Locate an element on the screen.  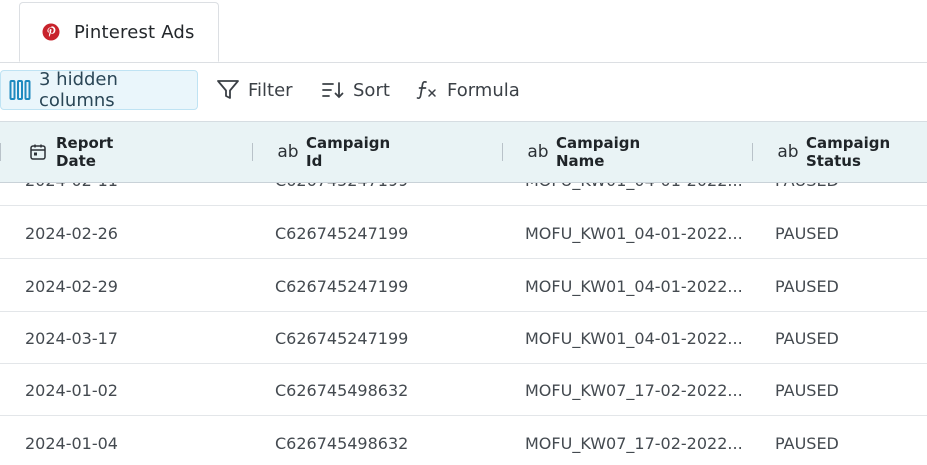
tab-label: Pinterest Ads is located at coordinates (134, 32).